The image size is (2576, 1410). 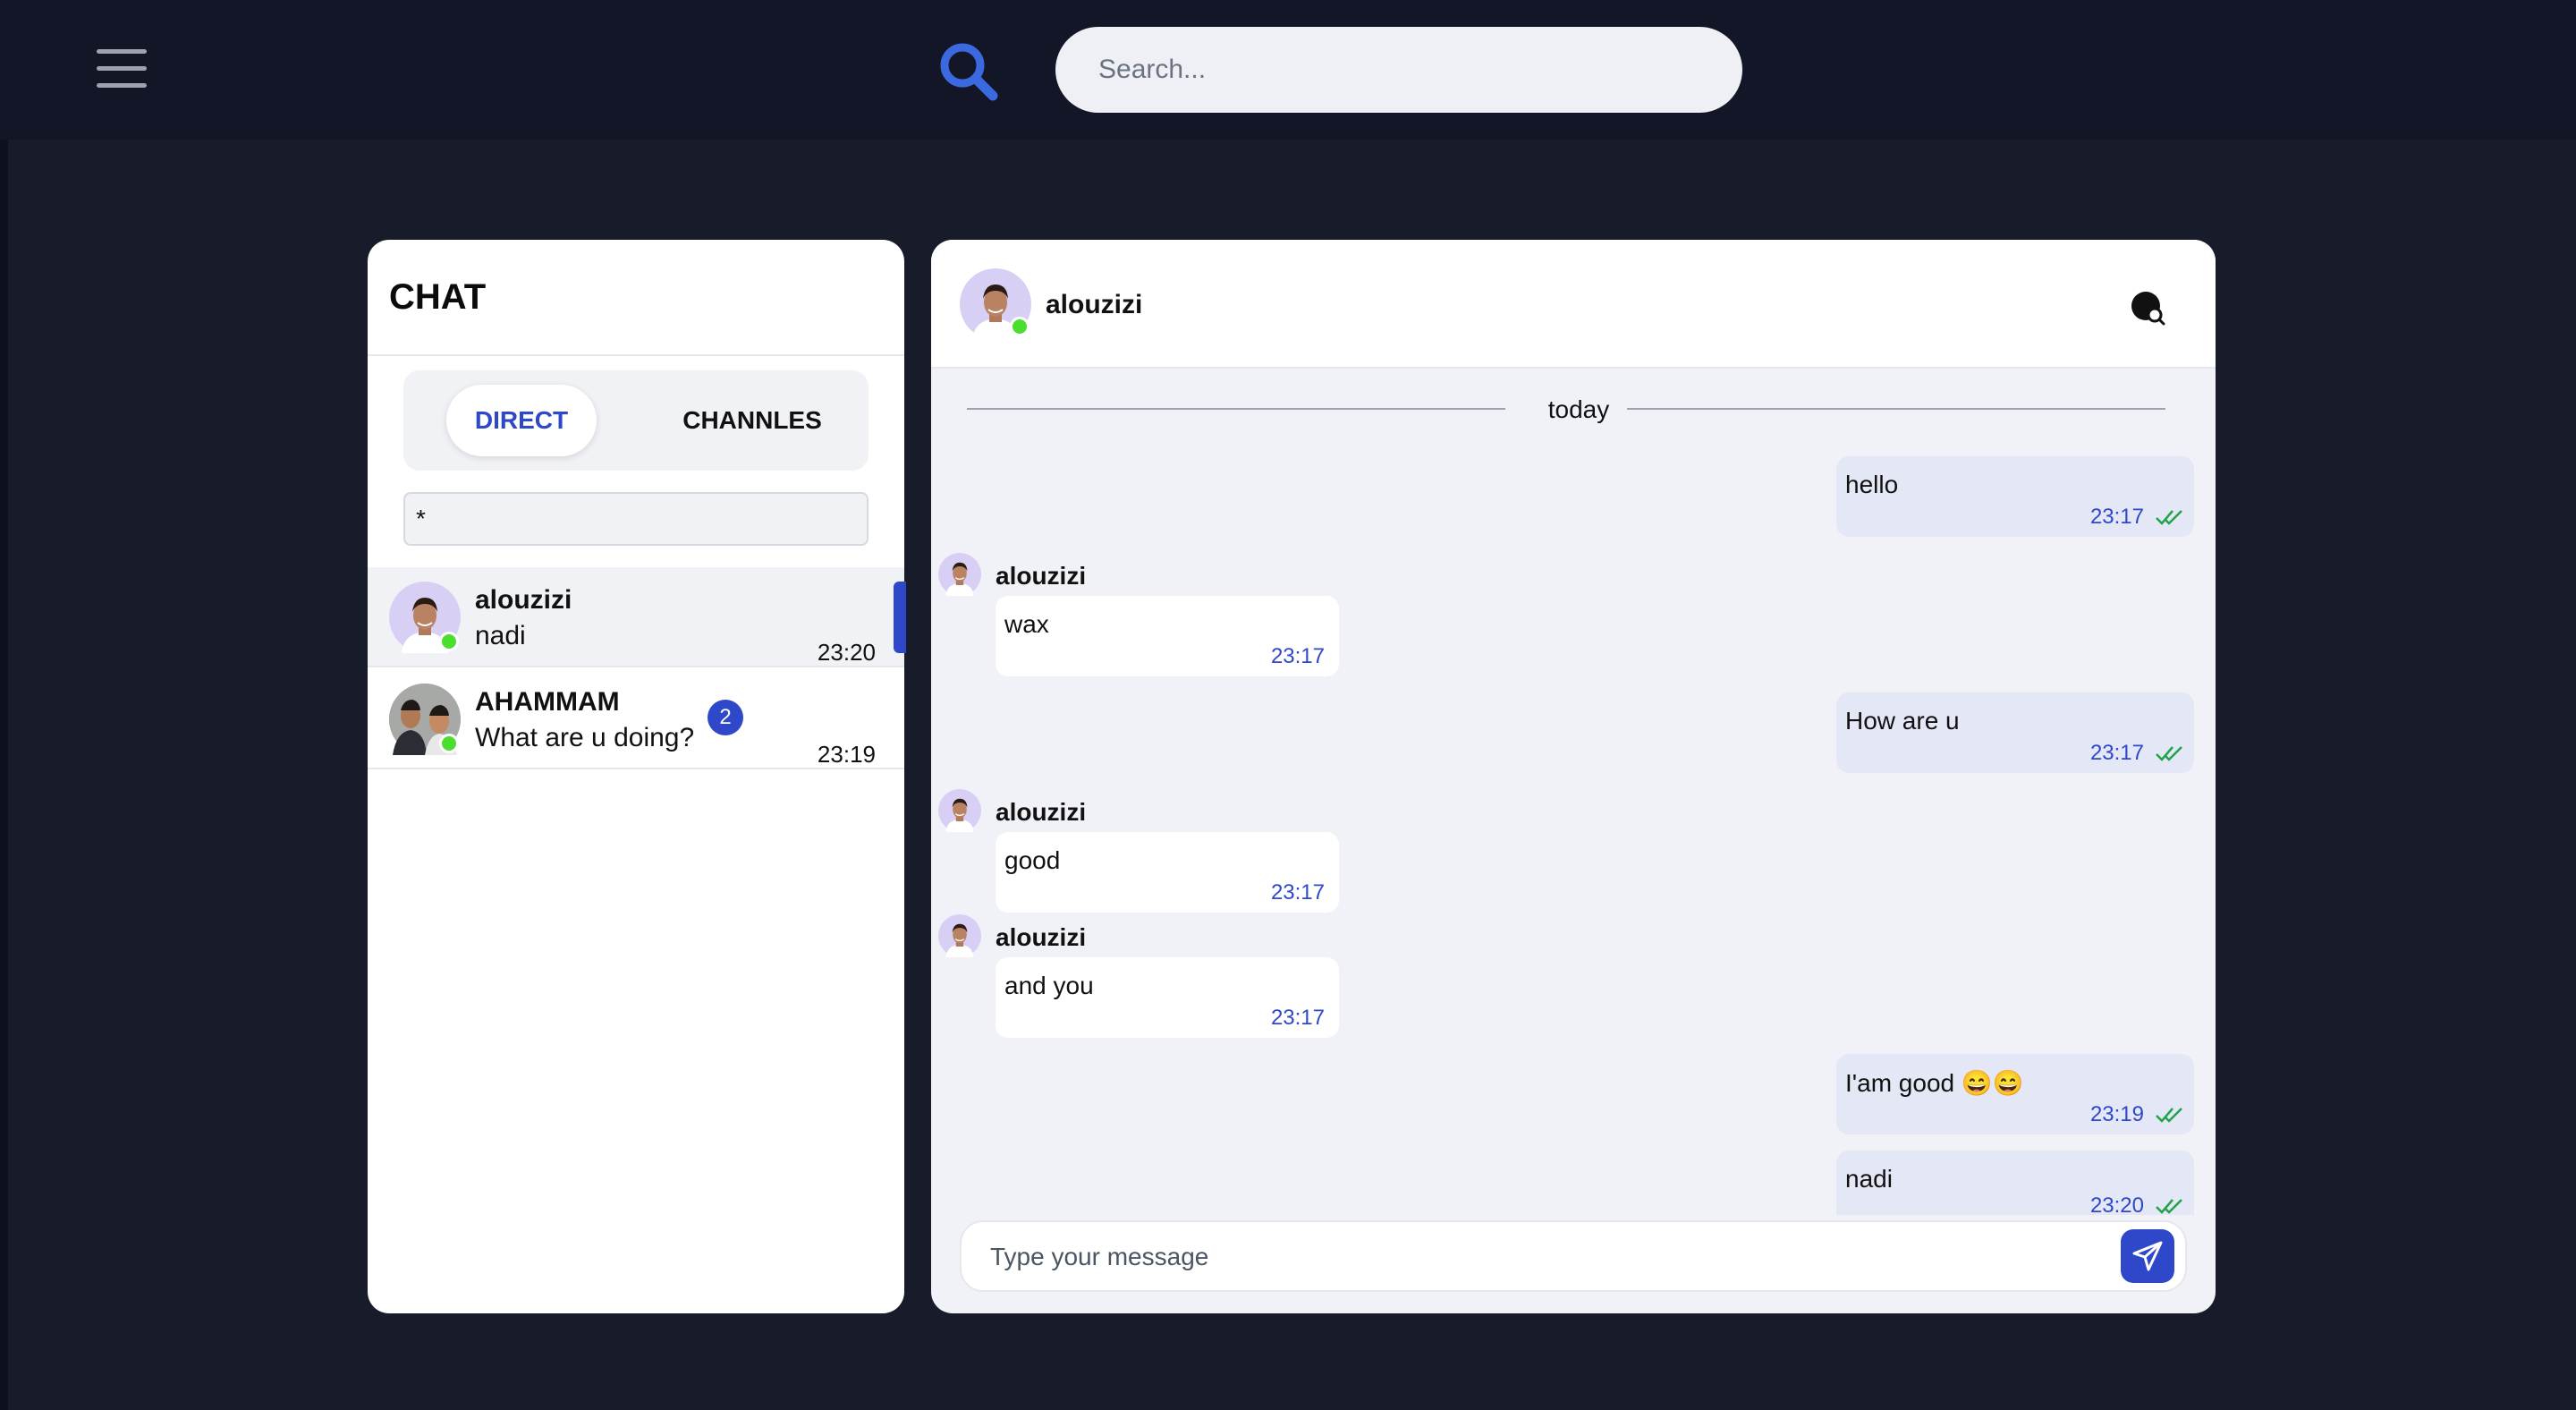 What do you see at coordinates (1167, 873) in the screenshot?
I see `incoming-message: good 23:17` at bounding box center [1167, 873].